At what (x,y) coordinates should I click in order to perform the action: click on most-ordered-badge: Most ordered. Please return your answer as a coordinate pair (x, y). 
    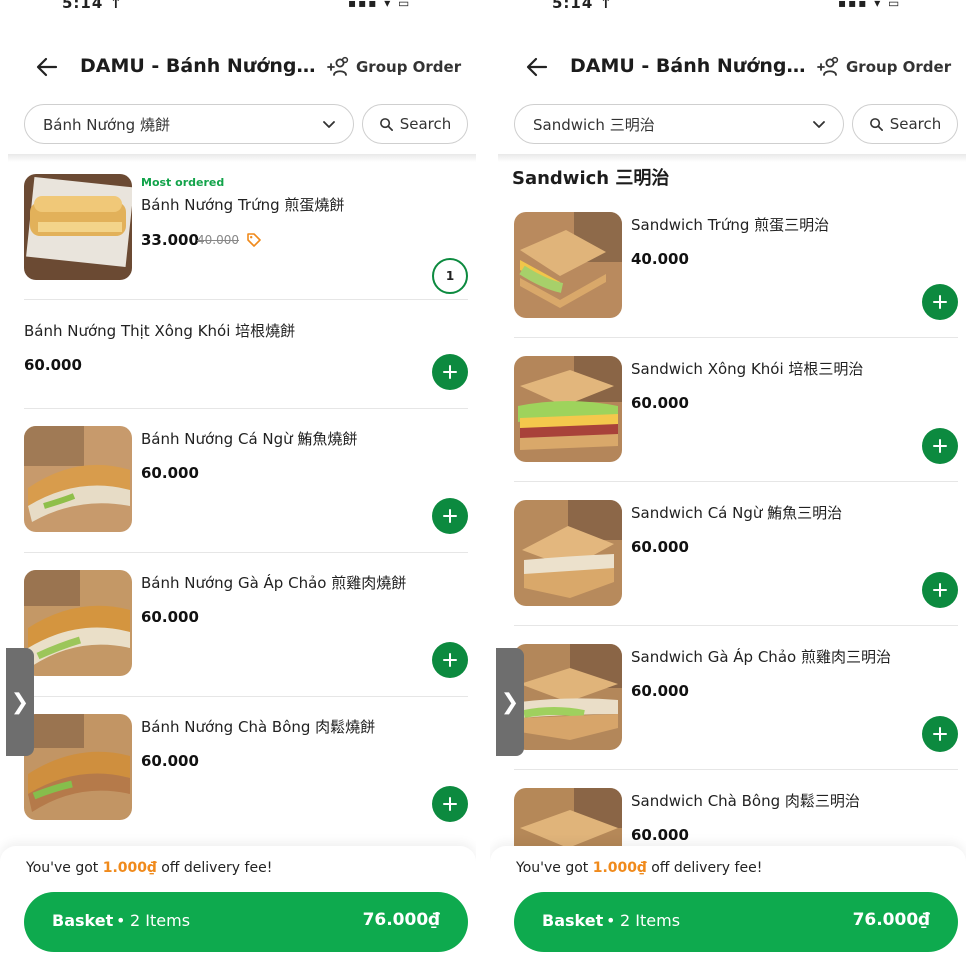
    Looking at the image, I should click on (183, 182).